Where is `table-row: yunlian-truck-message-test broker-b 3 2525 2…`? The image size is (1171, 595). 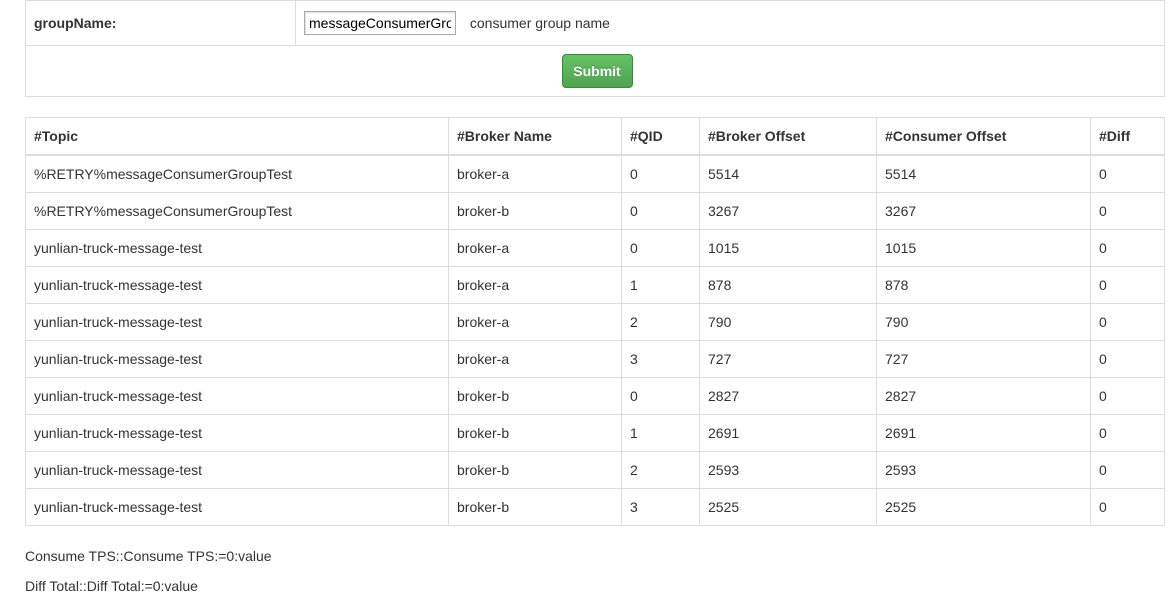
table-row: yunlian-truck-message-test broker-b 3 2525 2… is located at coordinates (595, 507).